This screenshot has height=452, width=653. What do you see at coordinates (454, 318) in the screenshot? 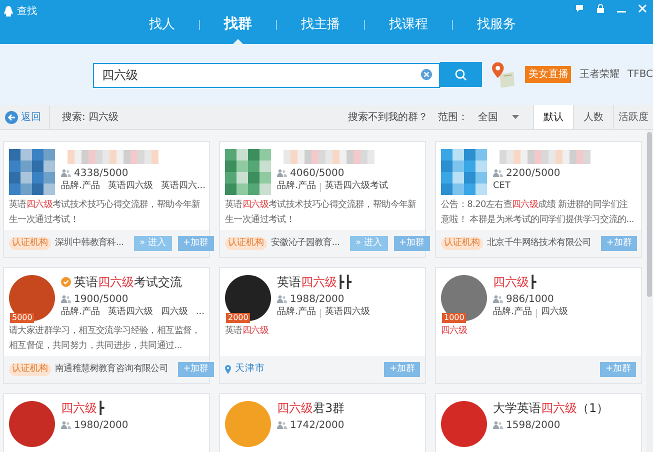
I see `member-limit-badge: 1000` at bounding box center [454, 318].